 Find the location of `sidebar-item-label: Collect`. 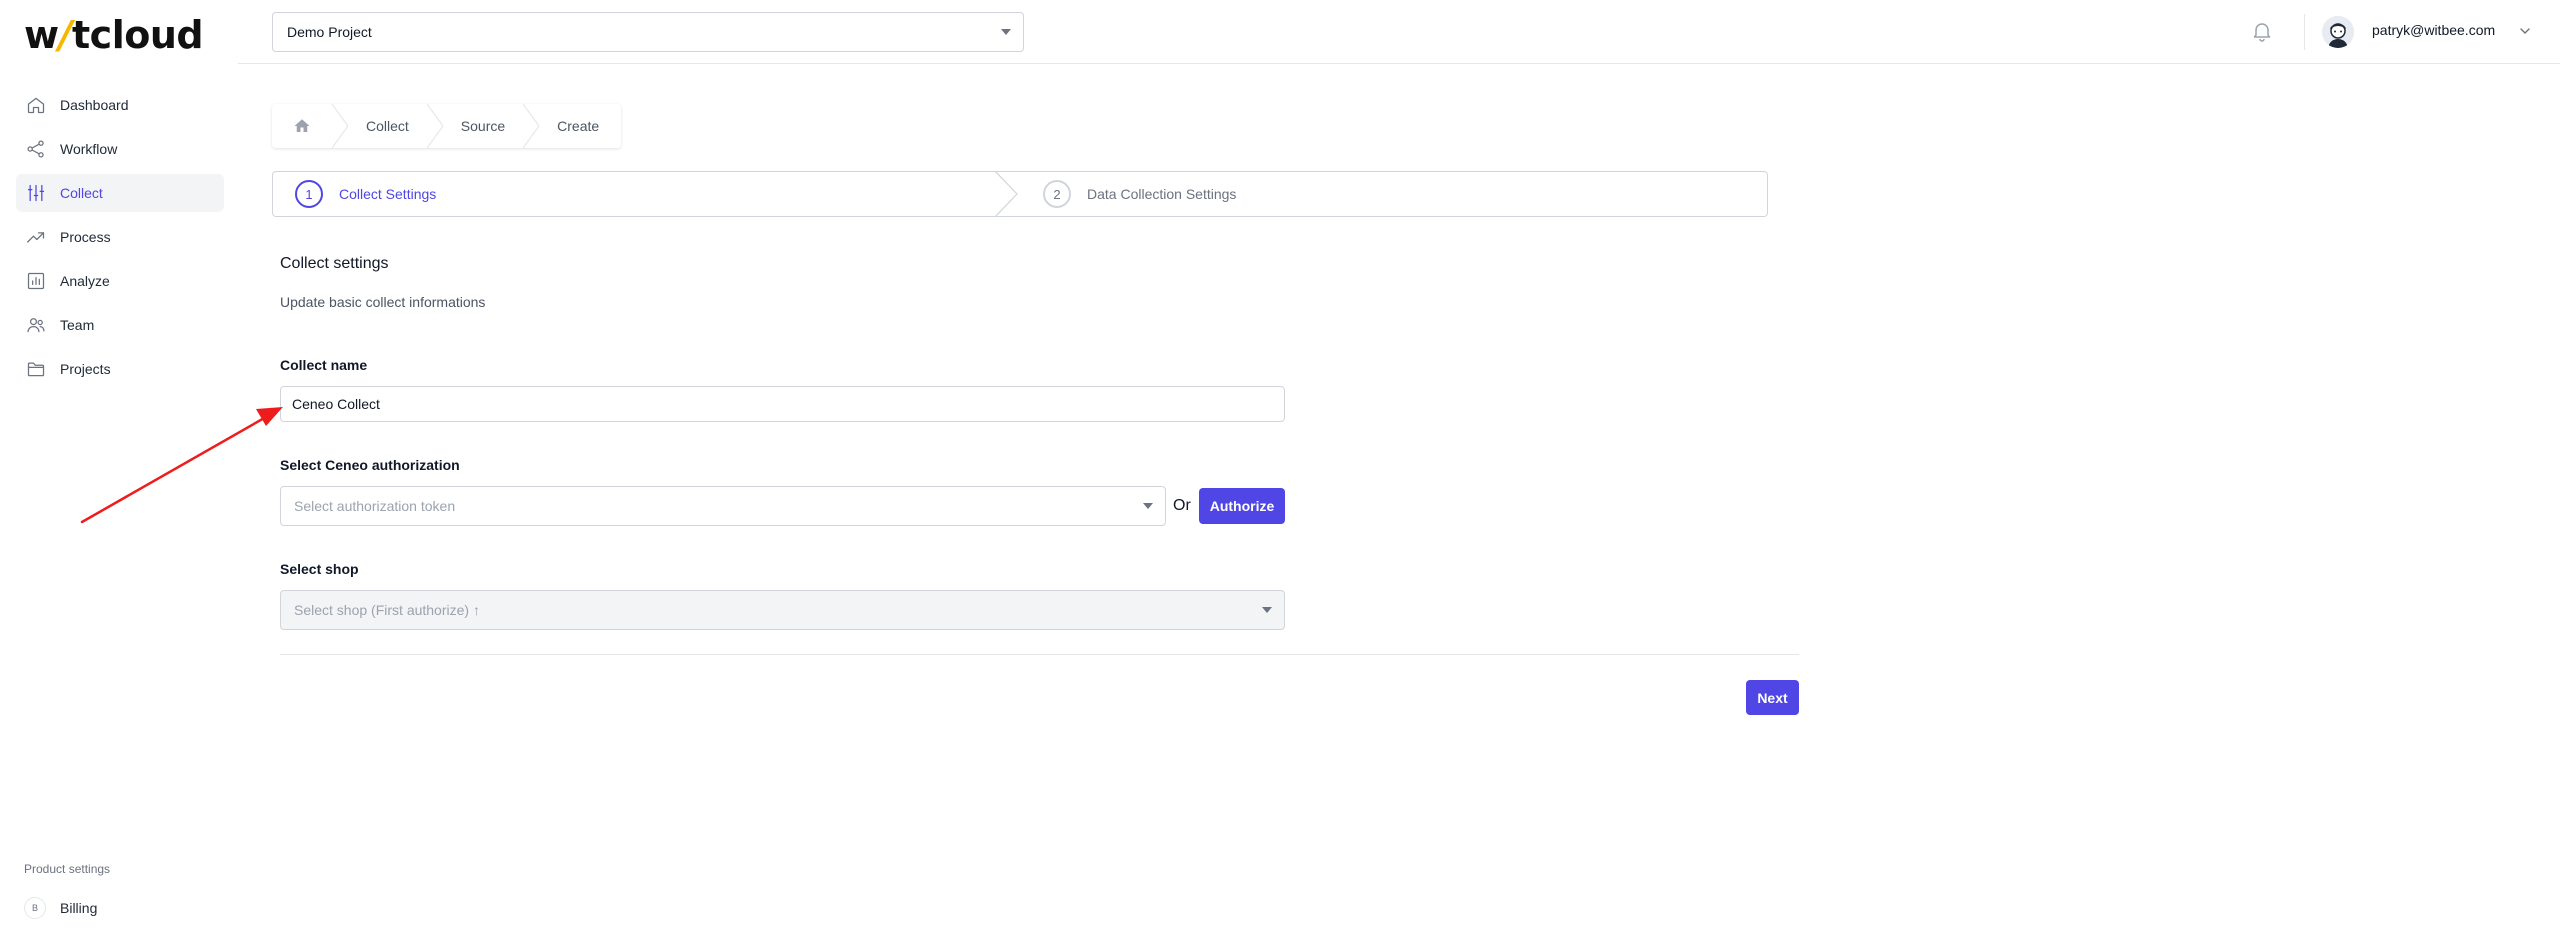

sidebar-item-label: Collect is located at coordinates (81, 193).